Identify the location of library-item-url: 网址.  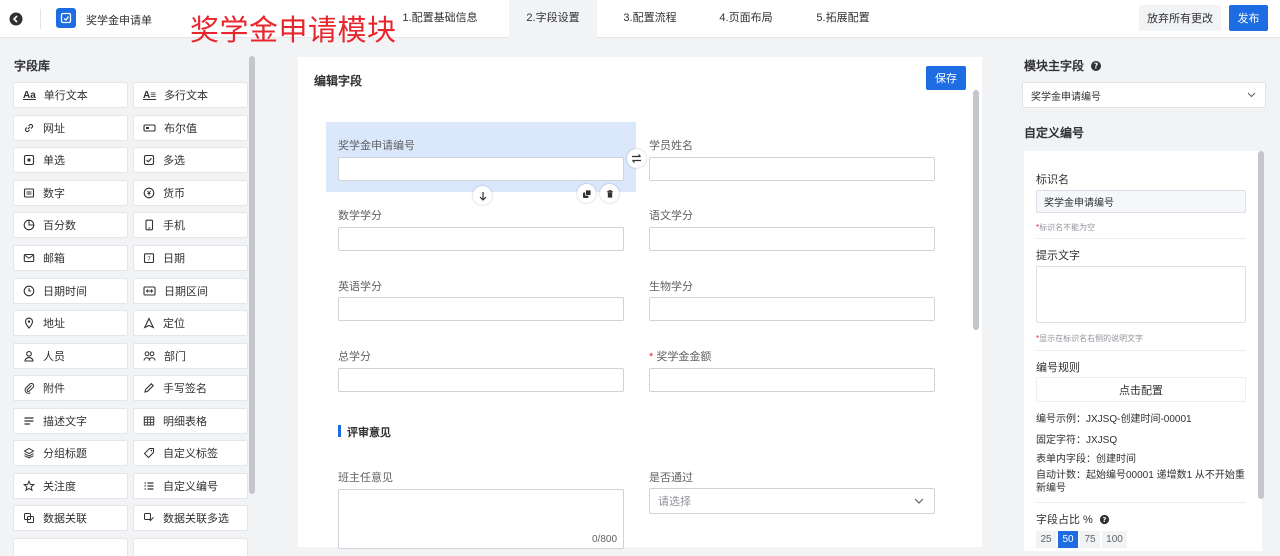
(70, 128).